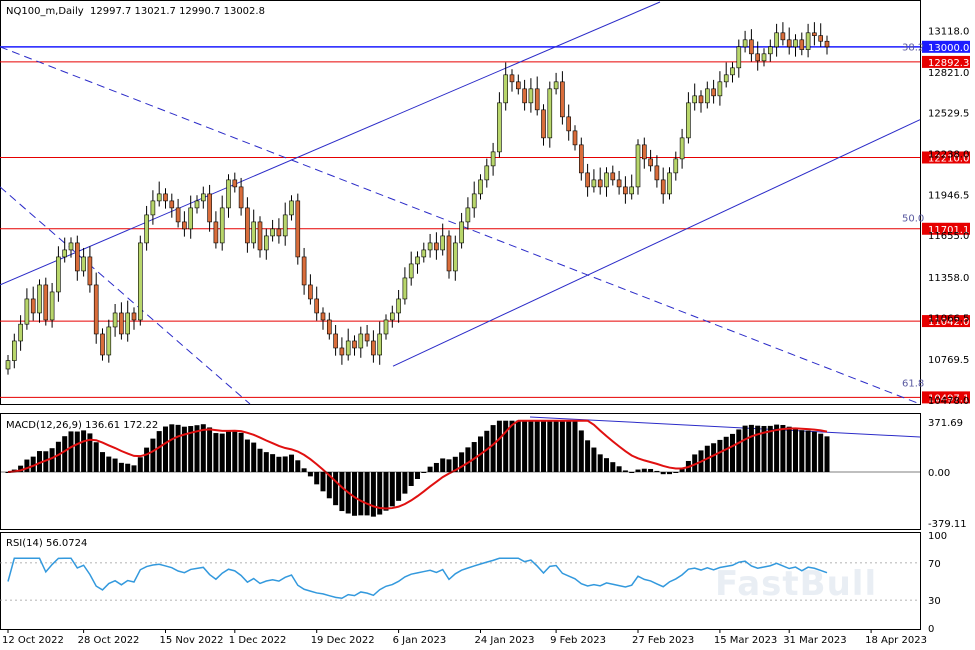  I want to click on price-tick-8: 10769.5, so click(948, 360).